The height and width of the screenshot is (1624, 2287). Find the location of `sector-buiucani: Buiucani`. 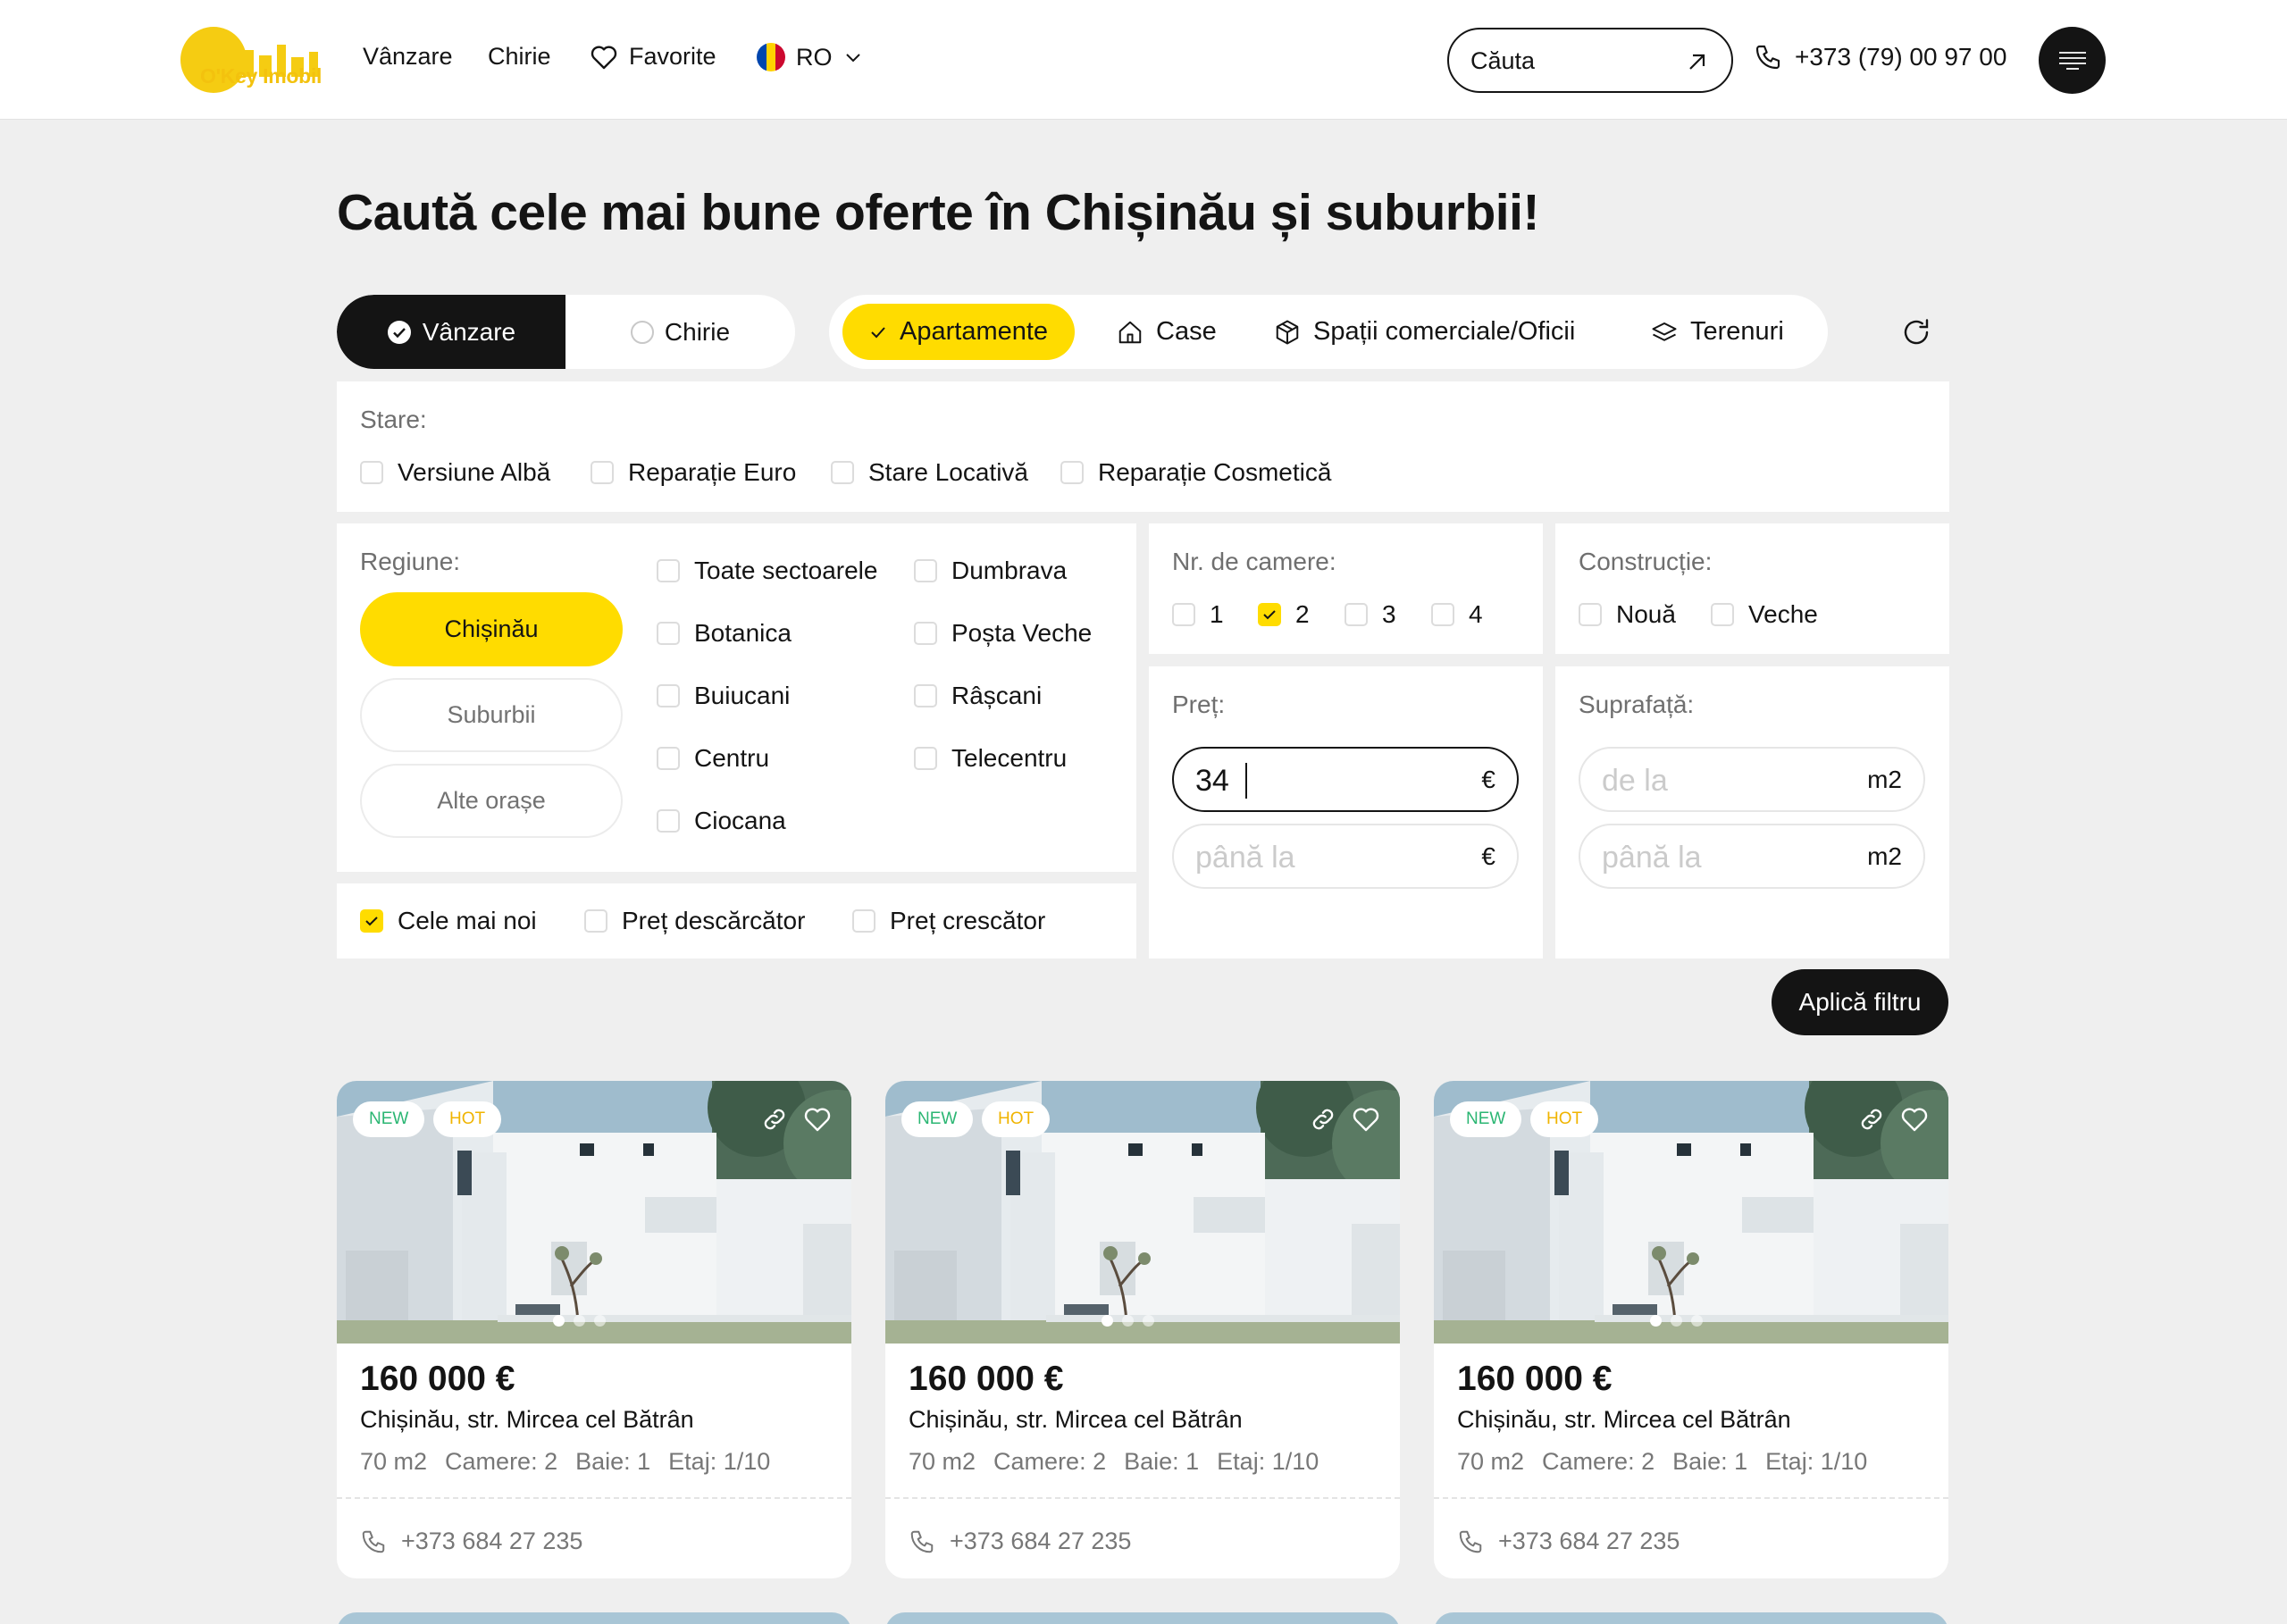

sector-buiucani: Buiucani is located at coordinates (723, 696).